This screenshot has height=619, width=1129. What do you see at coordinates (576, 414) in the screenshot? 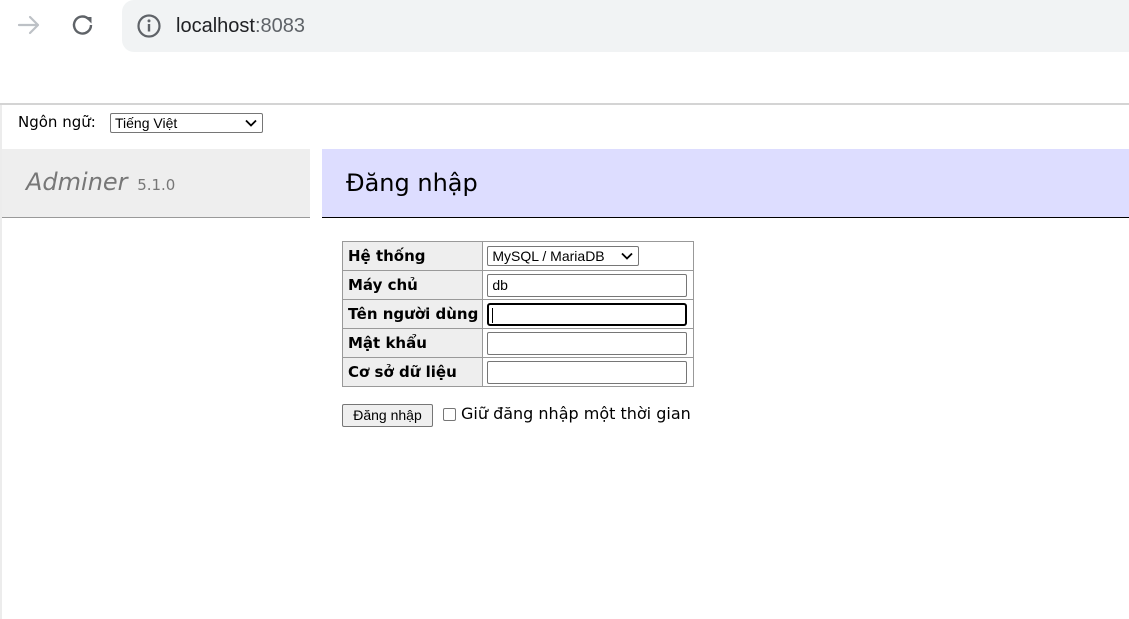
I see `permanent-login-label: Giữ đăng nhập một thời gian` at bounding box center [576, 414].